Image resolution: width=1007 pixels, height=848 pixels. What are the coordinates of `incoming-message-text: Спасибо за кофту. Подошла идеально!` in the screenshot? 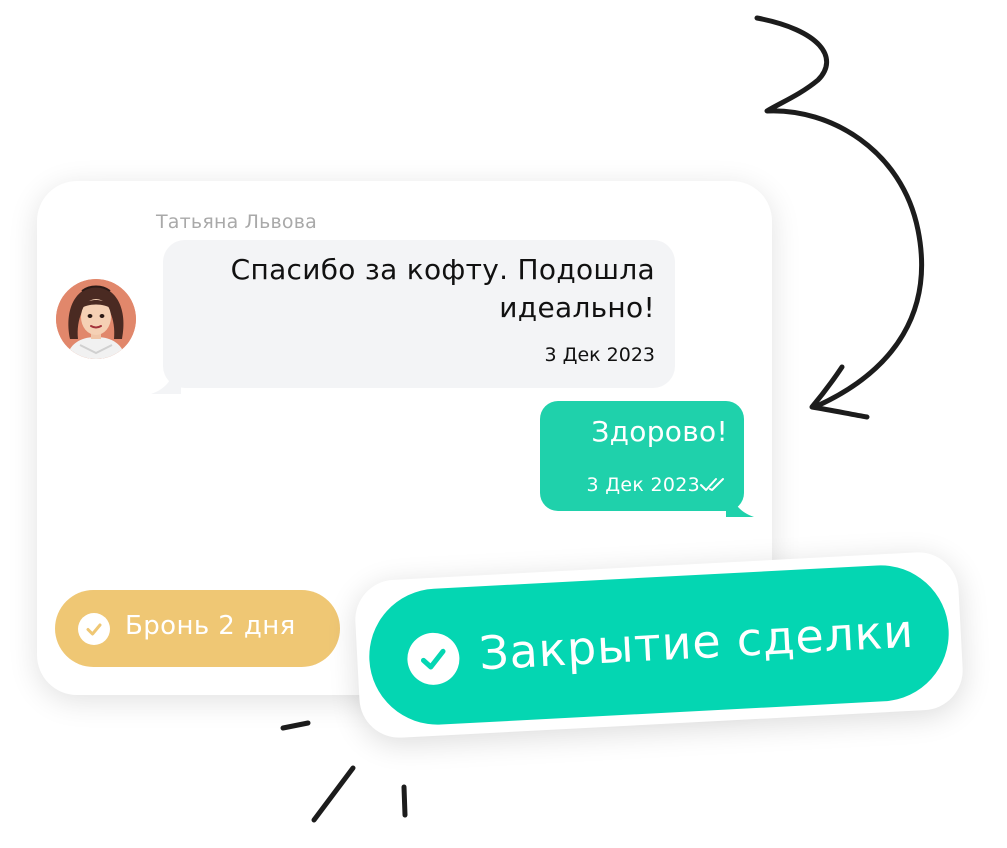 It's located at (442, 288).